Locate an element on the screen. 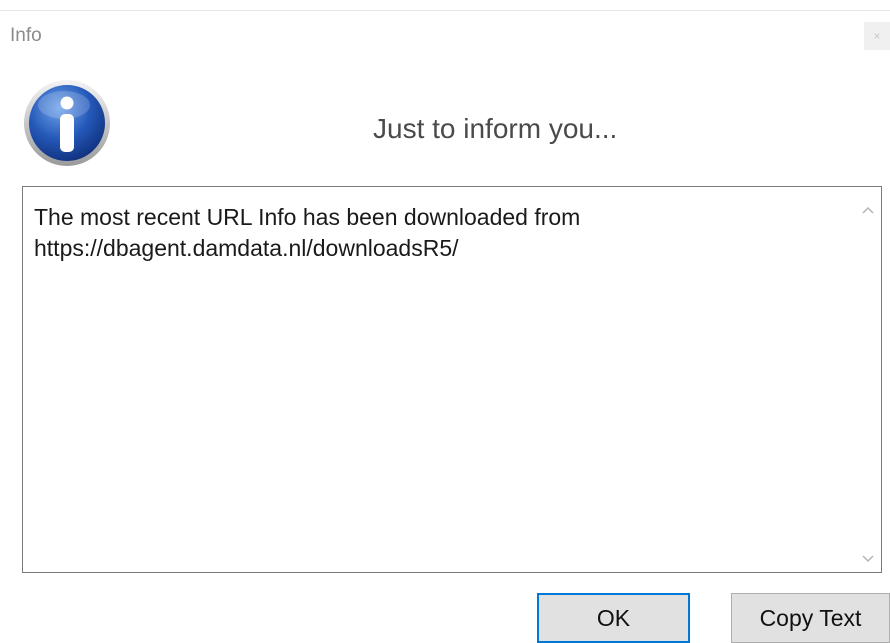 The image size is (890, 643). info-icon is located at coordinates (67, 123).